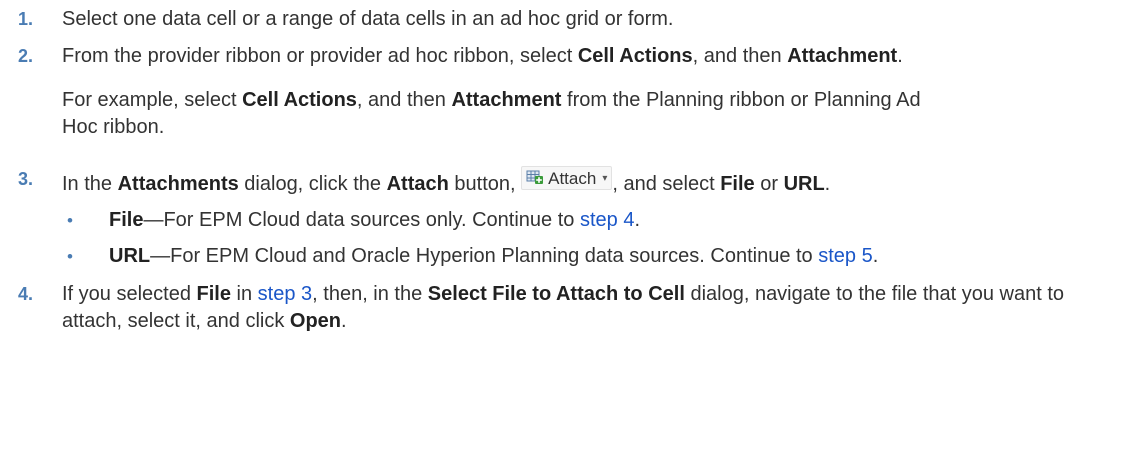 Image resolution: width=1128 pixels, height=470 pixels. What do you see at coordinates (845, 256) in the screenshot?
I see `step-link: step 5` at bounding box center [845, 256].